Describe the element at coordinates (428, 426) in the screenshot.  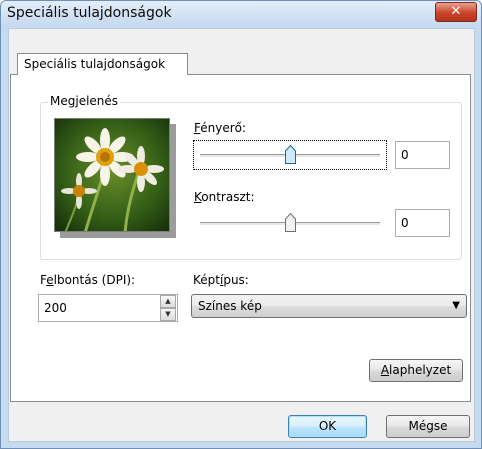
I see `cancel-button: Mégse` at that location.